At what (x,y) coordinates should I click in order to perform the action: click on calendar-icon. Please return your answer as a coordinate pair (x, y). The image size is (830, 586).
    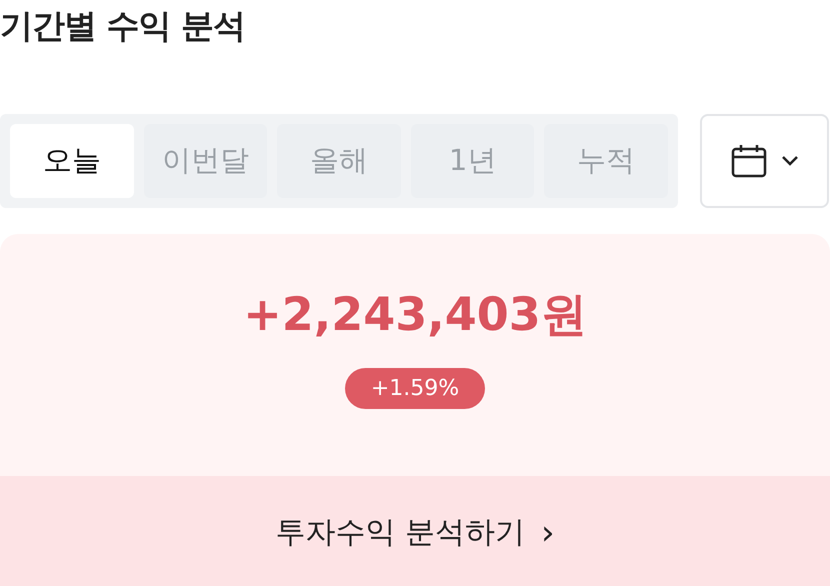
    Looking at the image, I should click on (748, 161).